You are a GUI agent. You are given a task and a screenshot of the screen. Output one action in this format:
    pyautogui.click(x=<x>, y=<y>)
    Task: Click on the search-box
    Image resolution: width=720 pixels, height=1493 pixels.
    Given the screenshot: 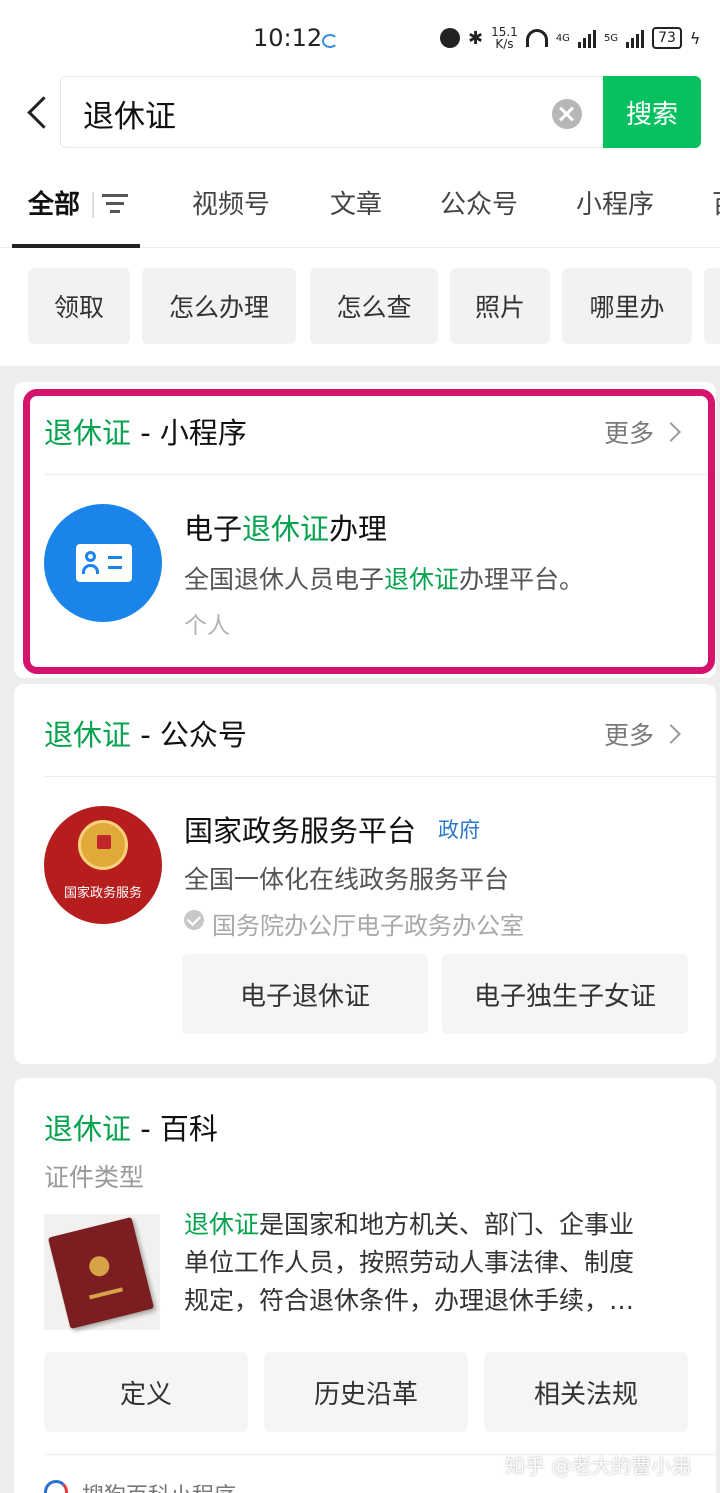 What is the action you would take?
    pyautogui.click(x=332, y=112)
    